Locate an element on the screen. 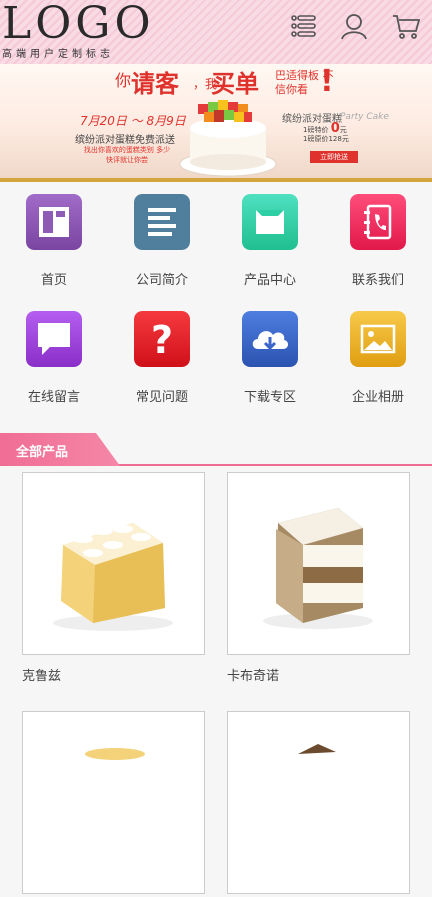 This screenshot has width=432, height=897. cake-image is located at coordinates (228, 138).